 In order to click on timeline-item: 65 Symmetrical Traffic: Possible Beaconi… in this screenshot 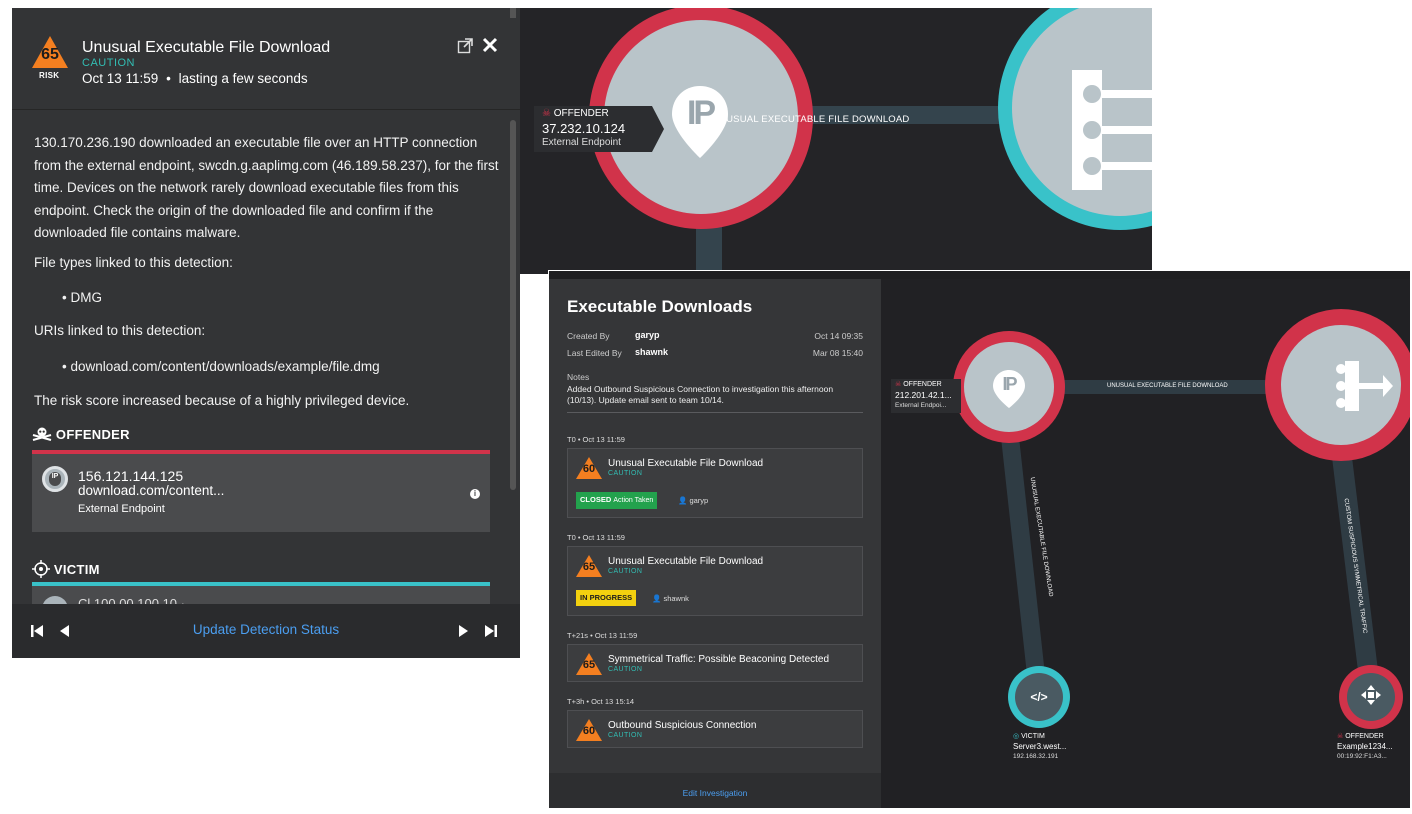, I will do `click(715, 663)`.